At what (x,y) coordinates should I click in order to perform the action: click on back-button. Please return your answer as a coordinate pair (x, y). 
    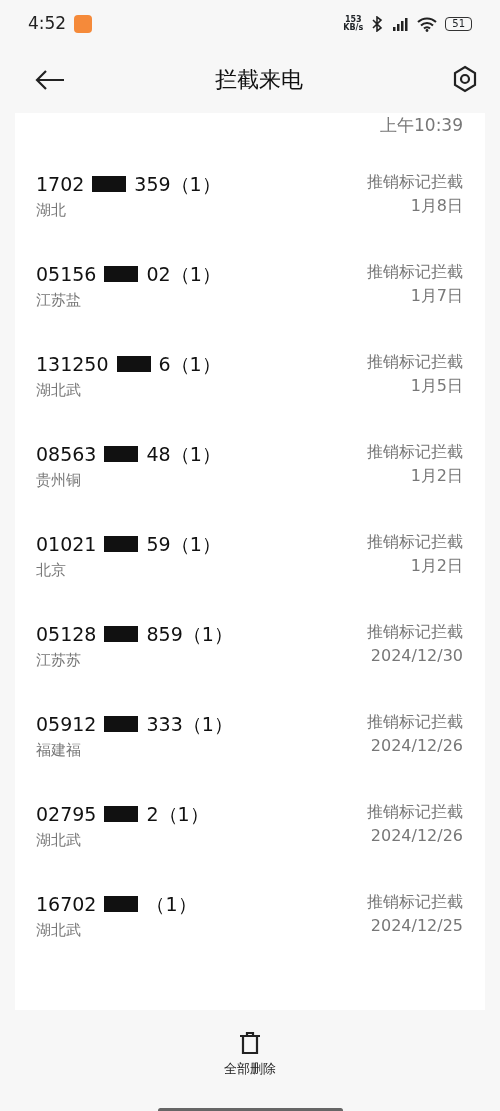
    Looking at the image, I should click on (50, 79).